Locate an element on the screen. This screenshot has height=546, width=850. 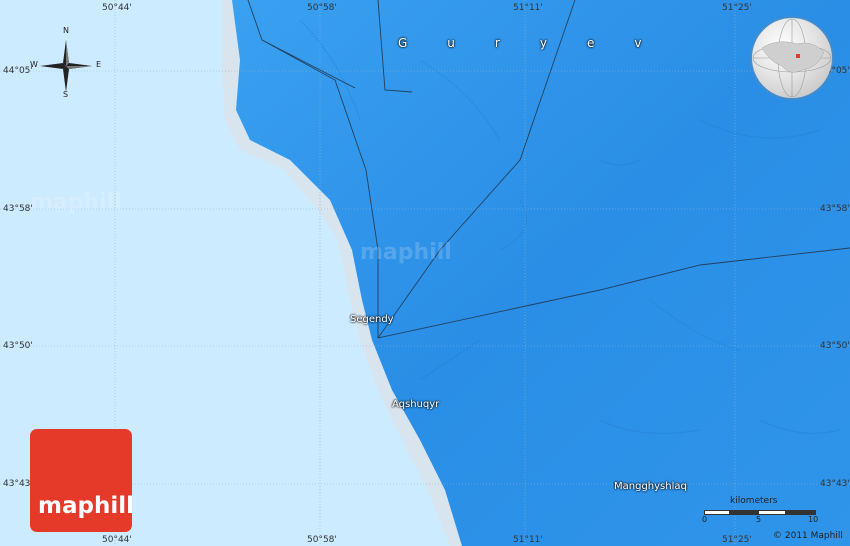
copyright: © 2011 Maphill is located at coordinates (808, 536).